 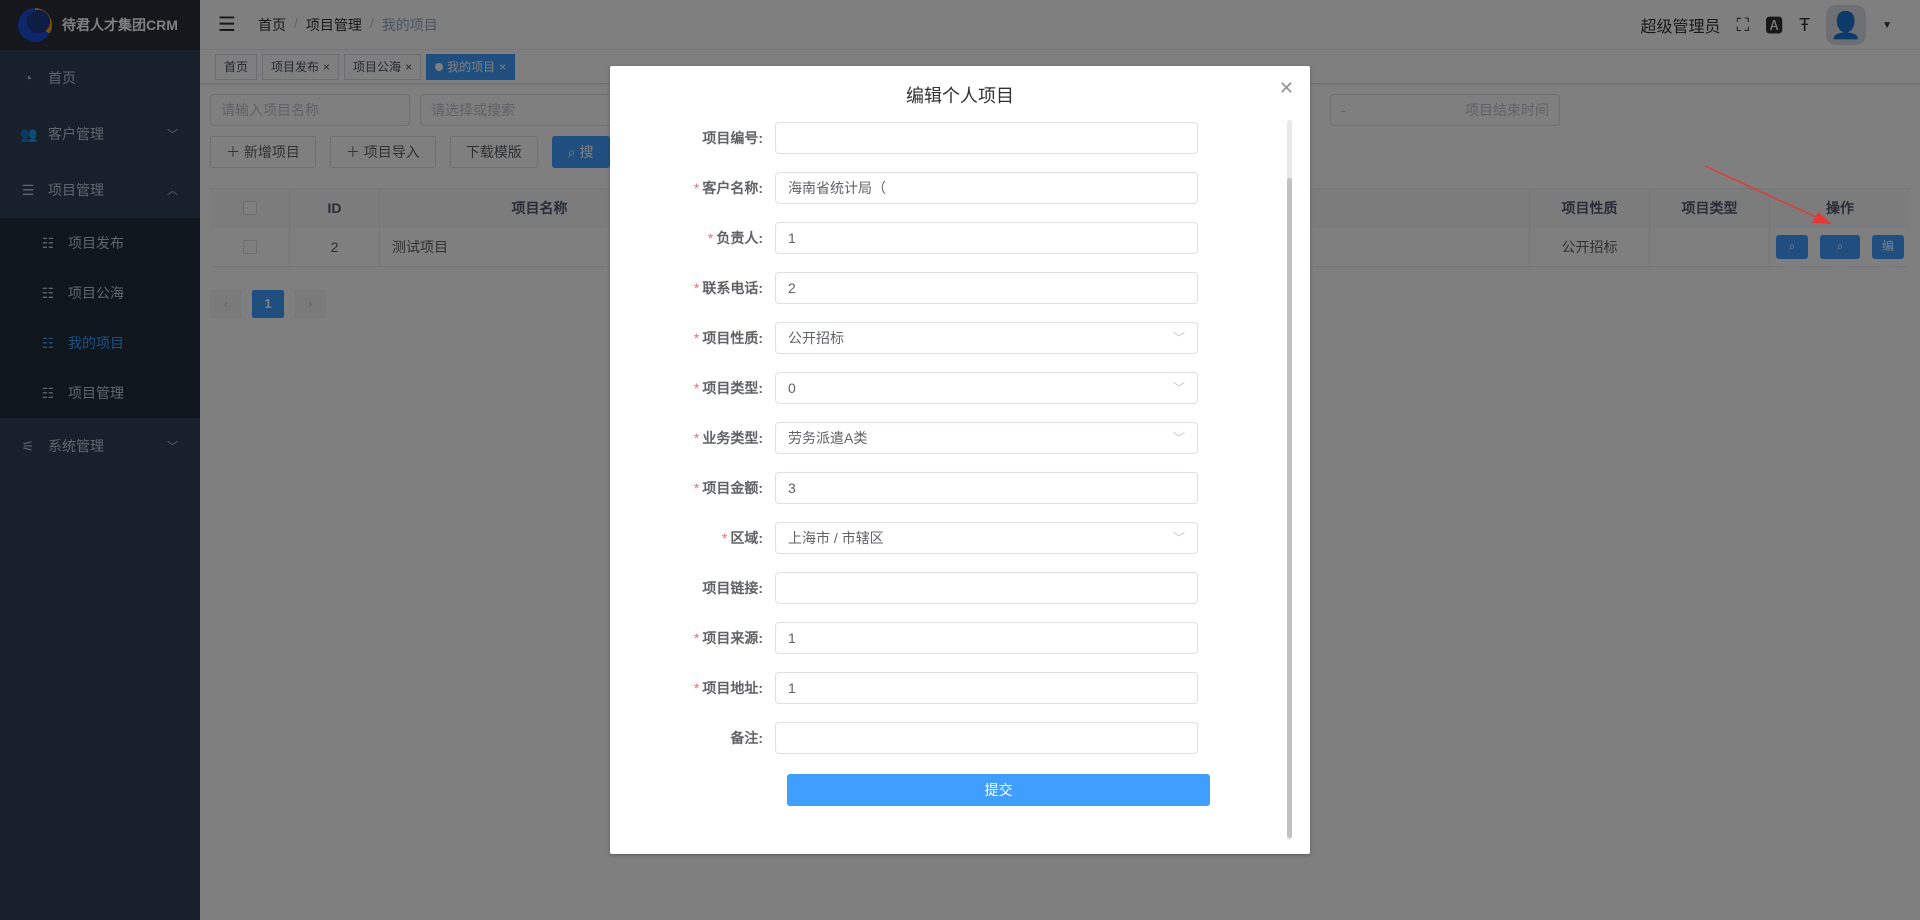 What do you see at coordinates (692, 538) in the screenshot?
I see `form-label: * 区域:` at bounding box center [692, 538].